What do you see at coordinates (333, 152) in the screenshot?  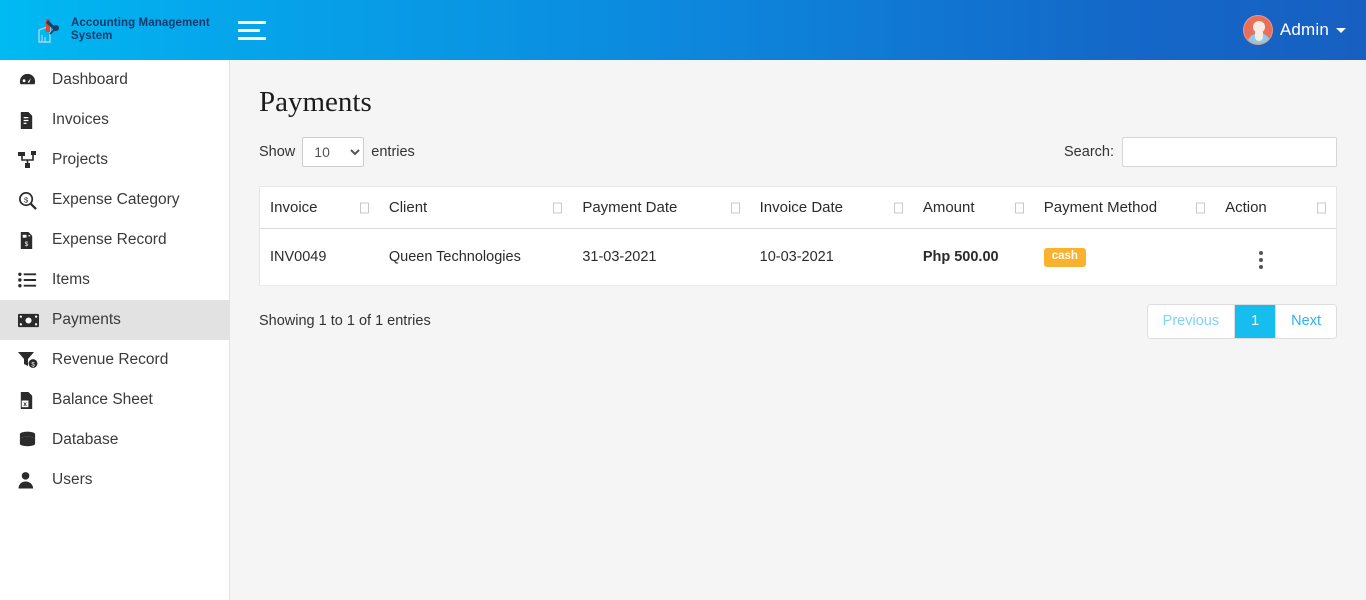 I see `entries-length-select: 10 25 50 100` at bounding box center [333, 152].